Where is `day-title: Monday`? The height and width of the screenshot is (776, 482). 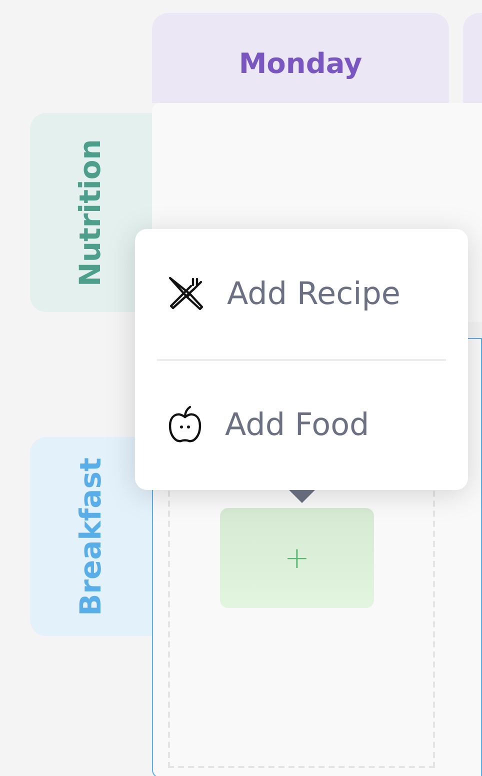
day-title: Monday is located at coordinates (300, 64).